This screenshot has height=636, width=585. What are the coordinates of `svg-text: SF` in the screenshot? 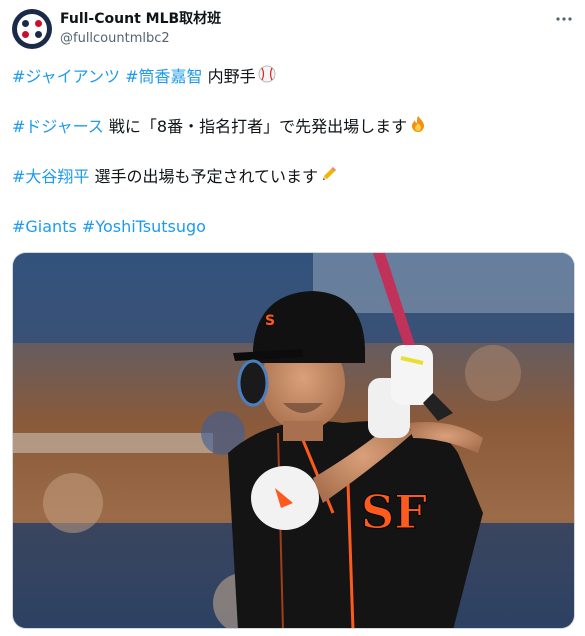 It's located at (394, 512).